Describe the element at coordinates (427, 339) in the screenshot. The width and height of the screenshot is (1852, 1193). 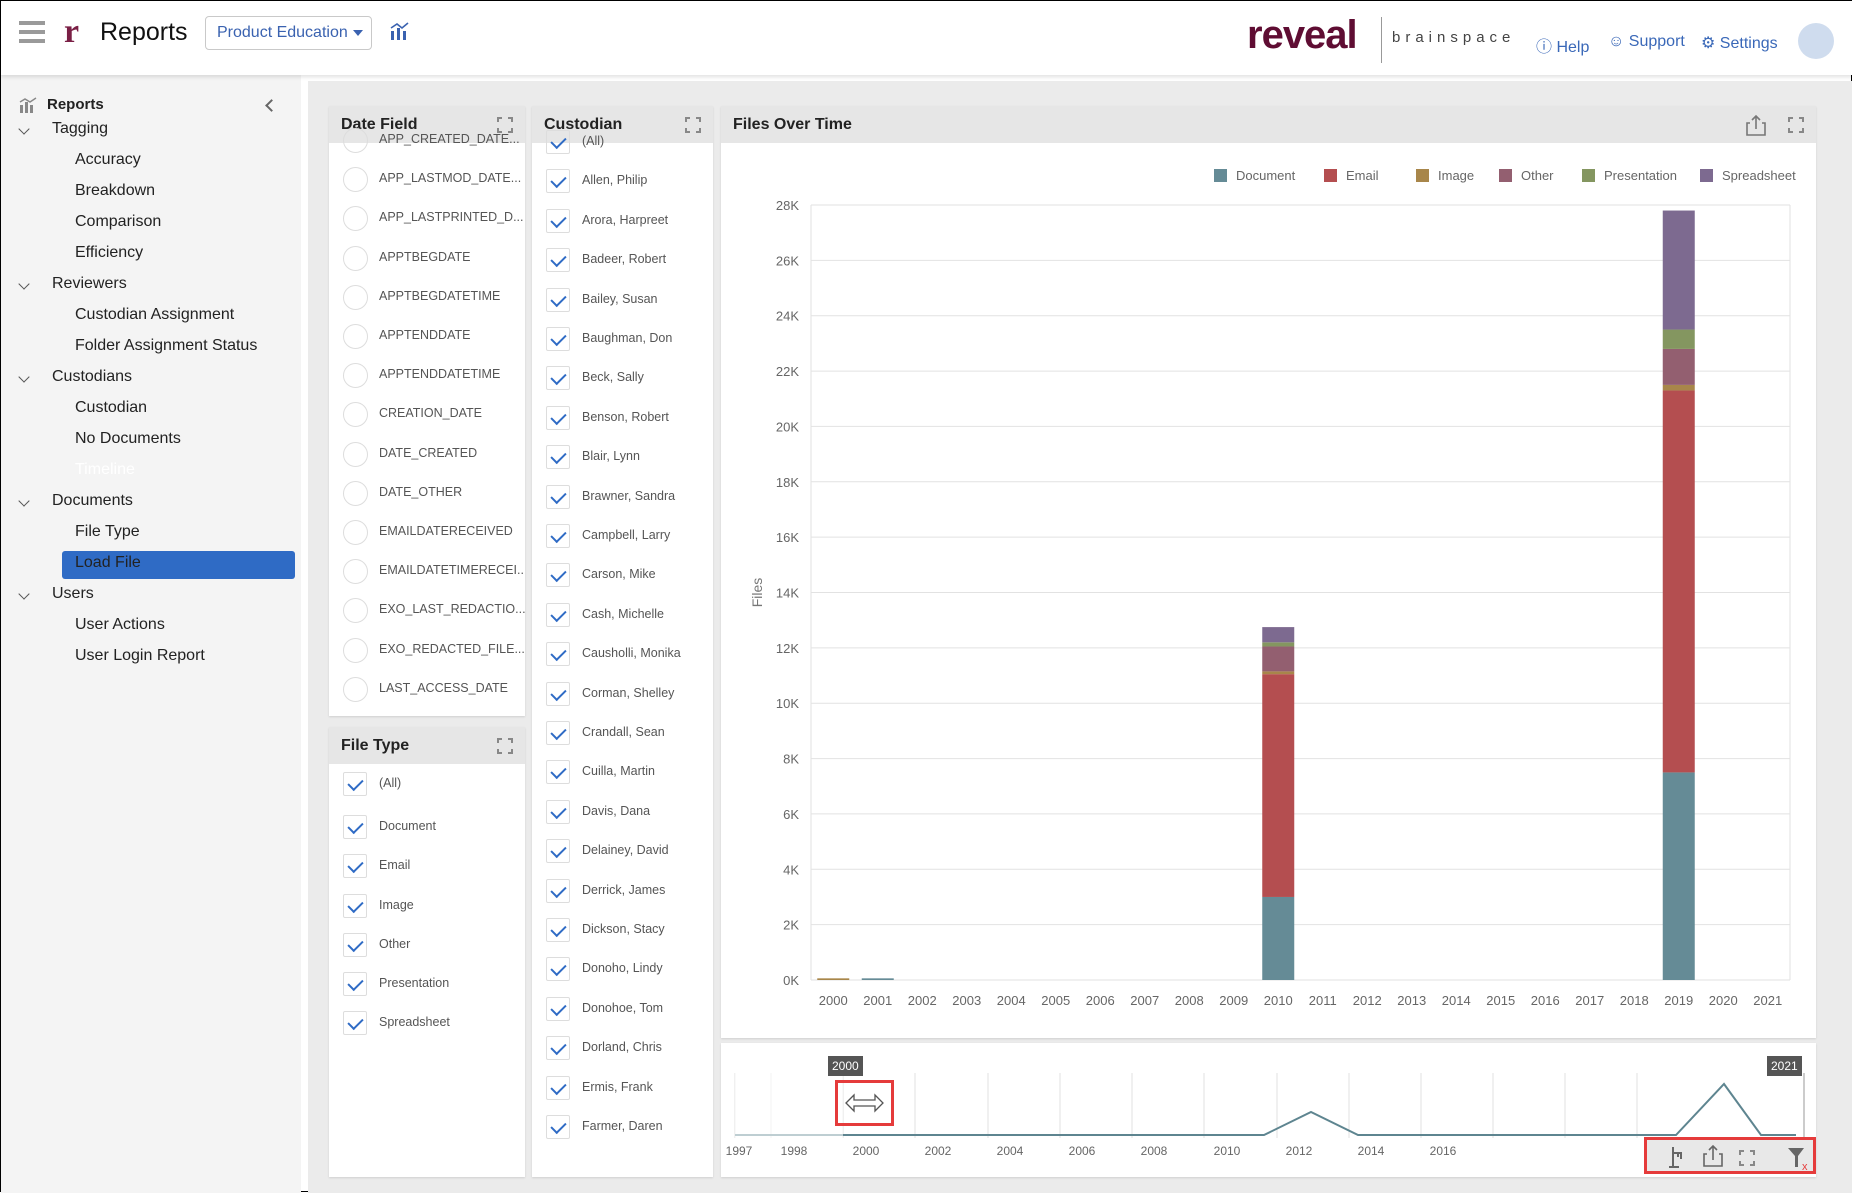
I see `date-field-option: APPTENDDATE` at that location.